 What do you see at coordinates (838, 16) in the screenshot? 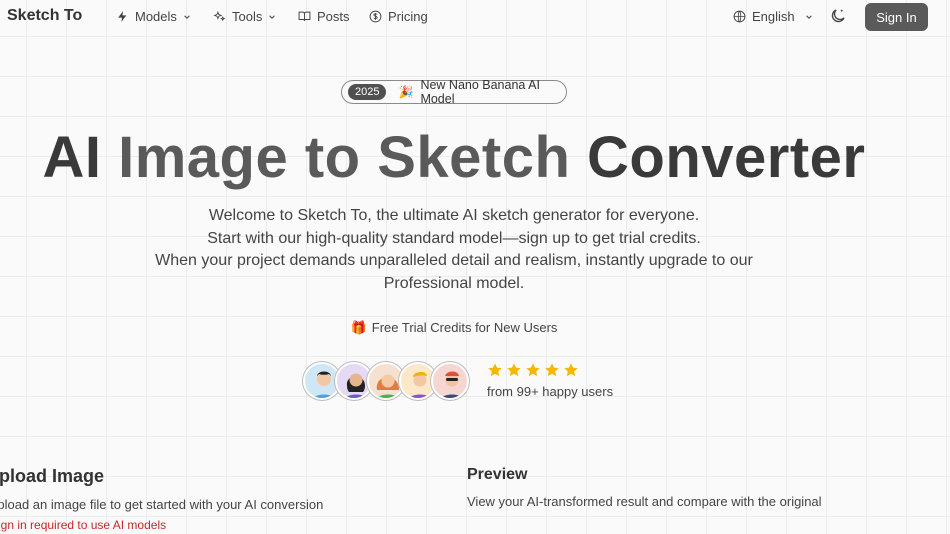
I see `moon-icon` at bounding box center [838, 16].